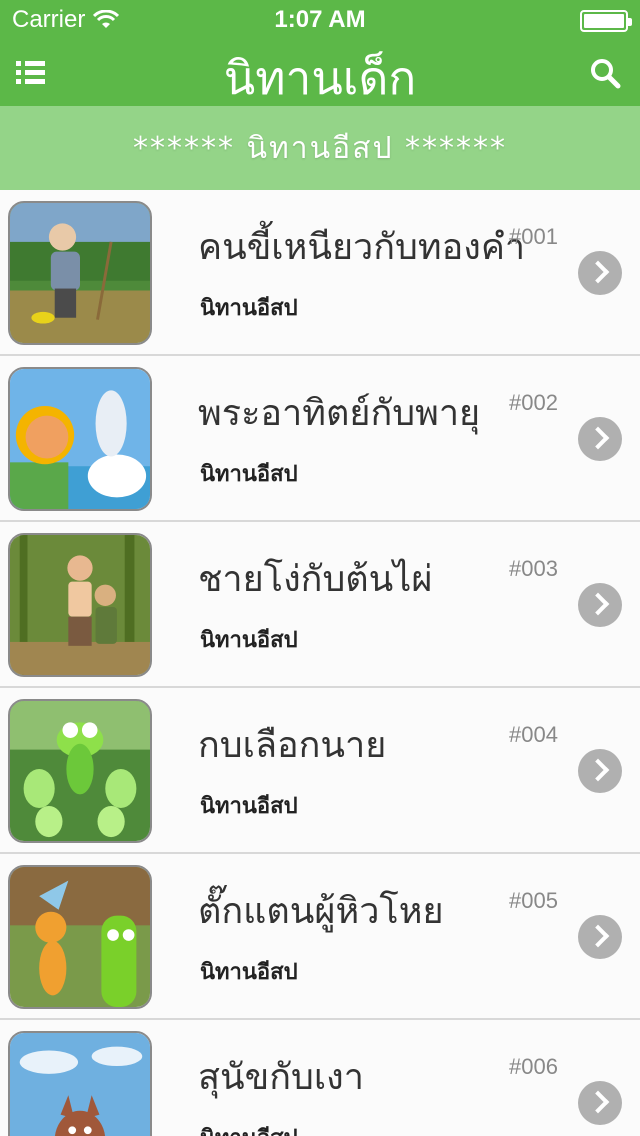  I want to click on bamboo-illustration, so click(80, 605).